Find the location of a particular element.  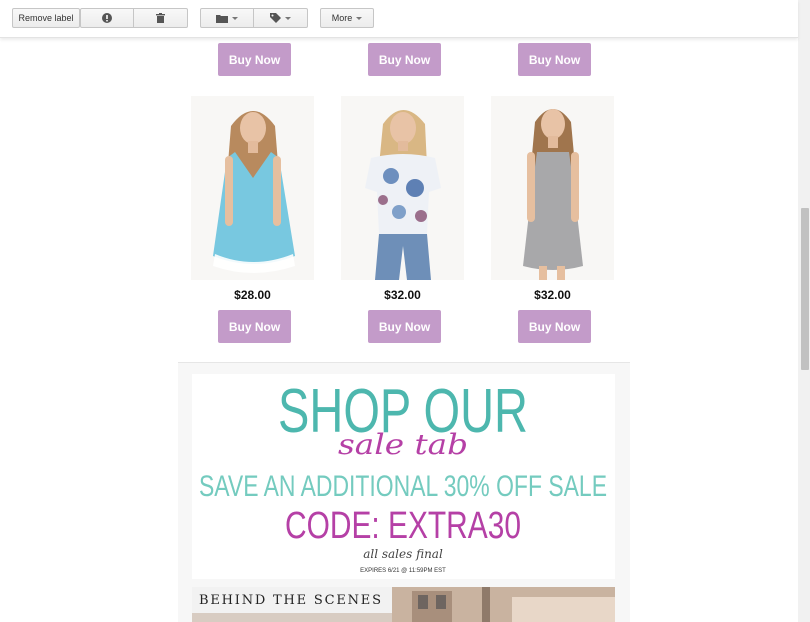

folder-icon is located at coordinates (222, 18).